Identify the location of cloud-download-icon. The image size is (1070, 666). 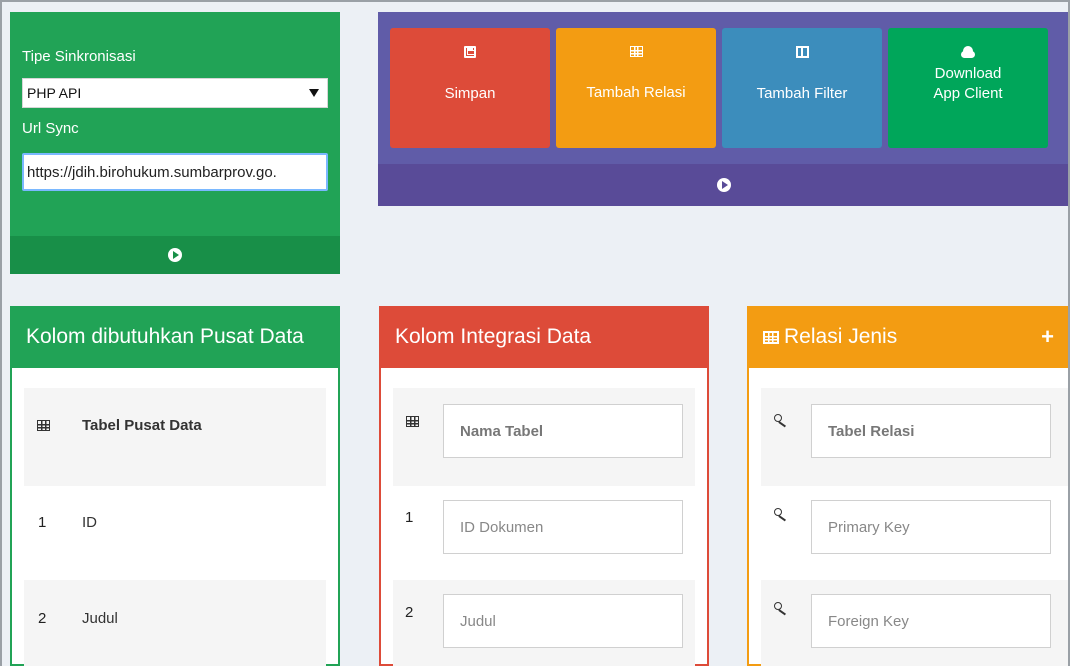
(968, 52).